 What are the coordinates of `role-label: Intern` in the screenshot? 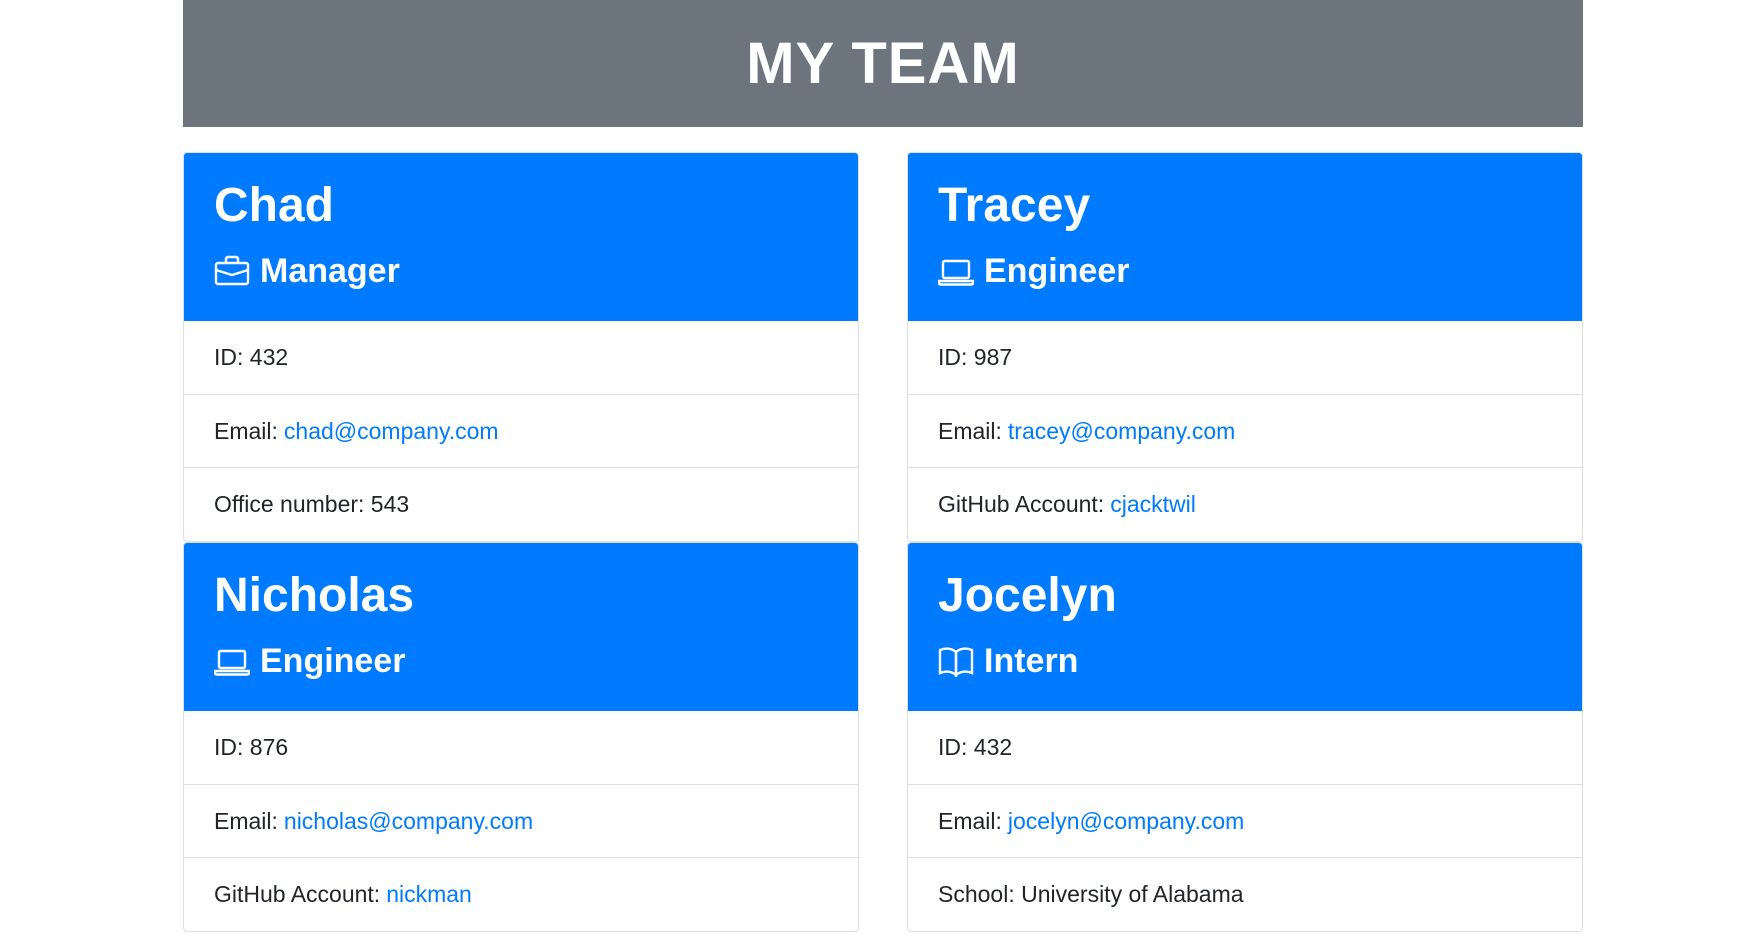 It's located at (1031, 661).